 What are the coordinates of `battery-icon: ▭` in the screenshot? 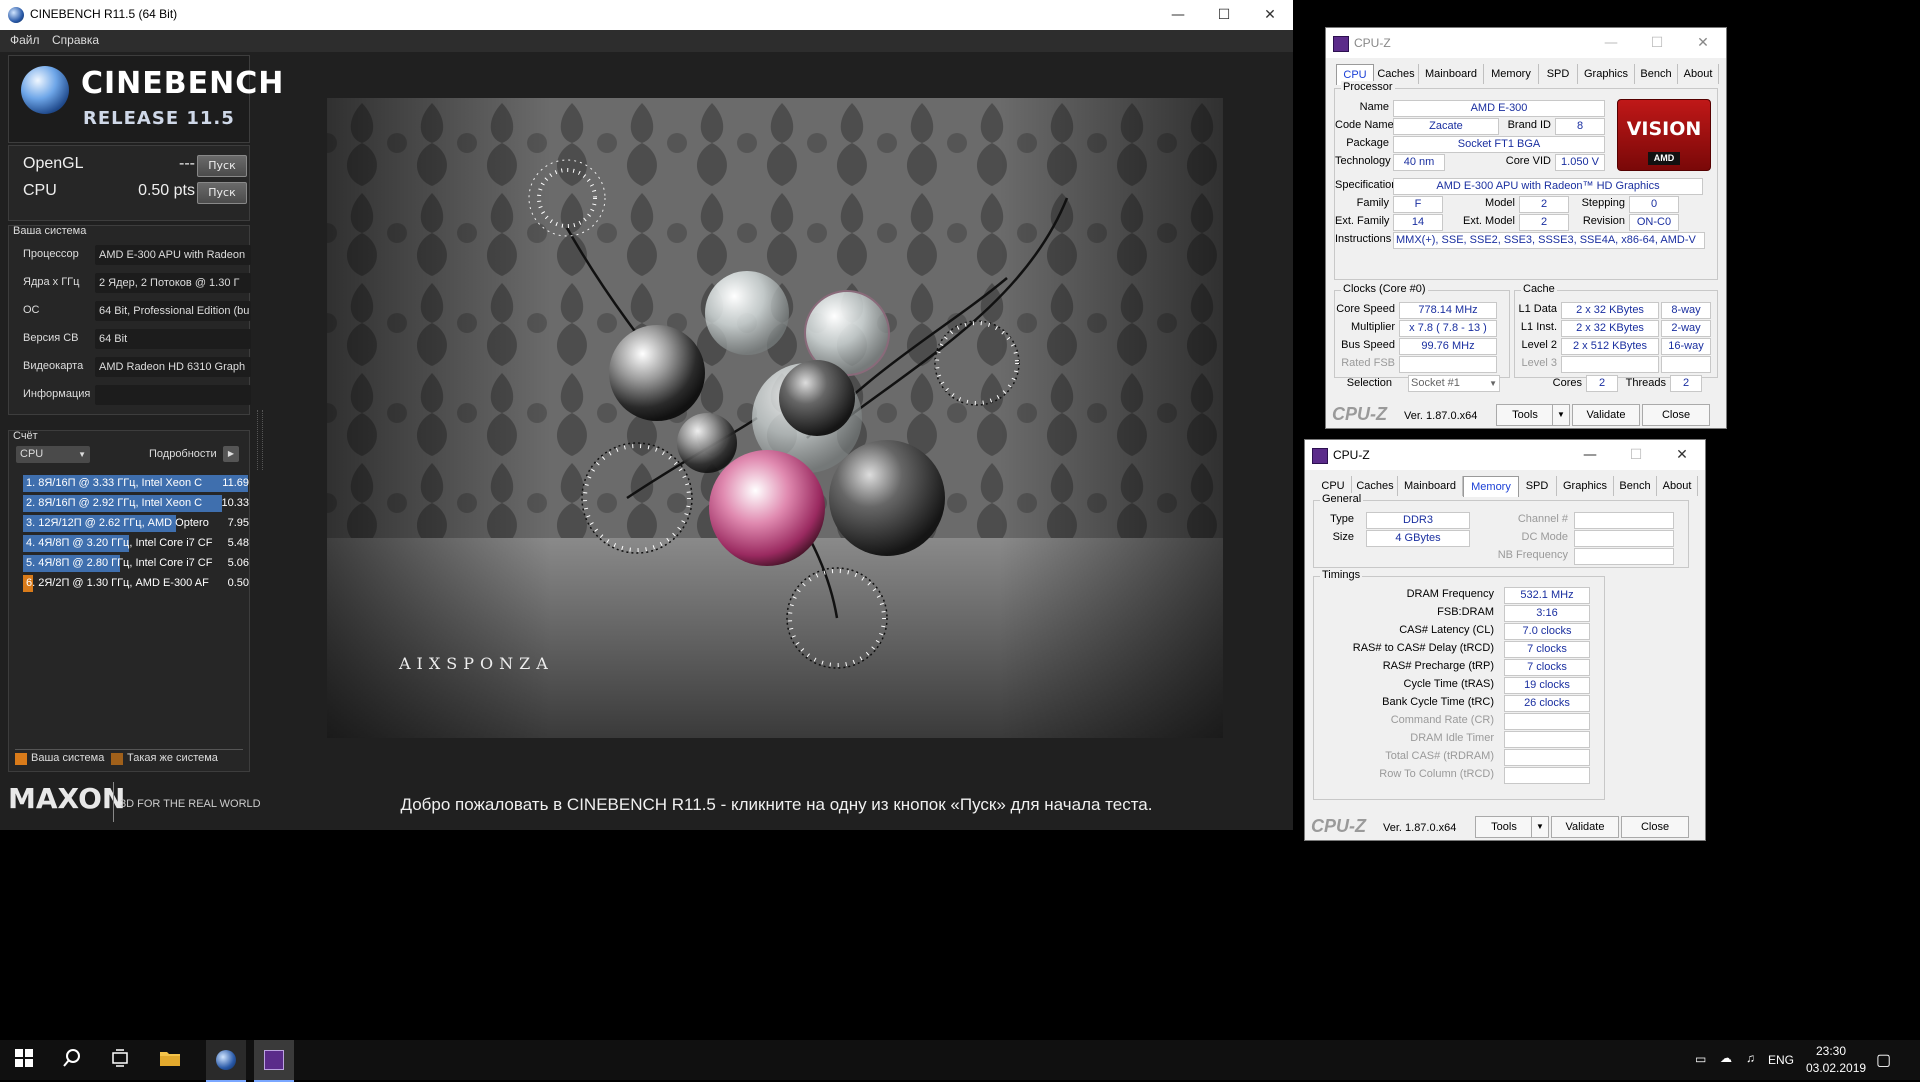 It's located at (1700, 1059).